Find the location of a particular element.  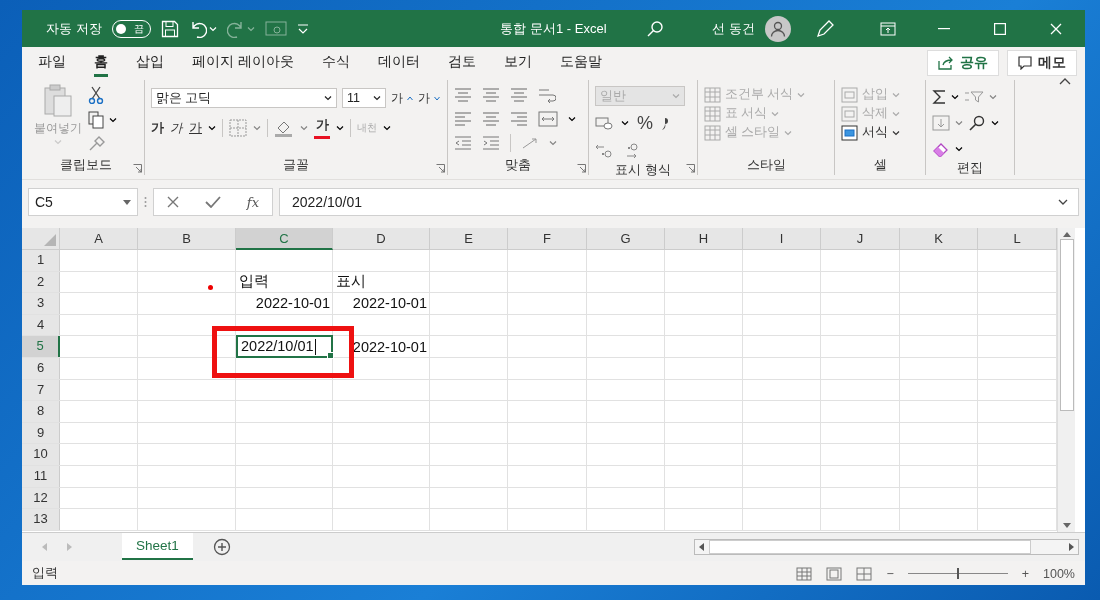

column-header: C is located at coordinates (284, 239).